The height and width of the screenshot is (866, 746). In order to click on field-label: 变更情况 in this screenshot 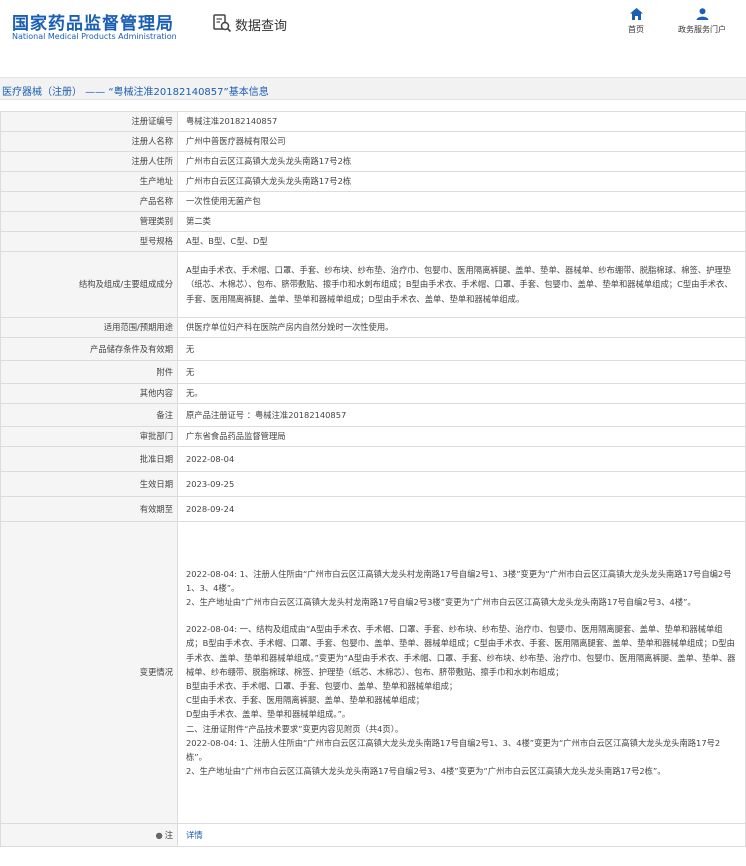, I will do `click(89, 672)`.